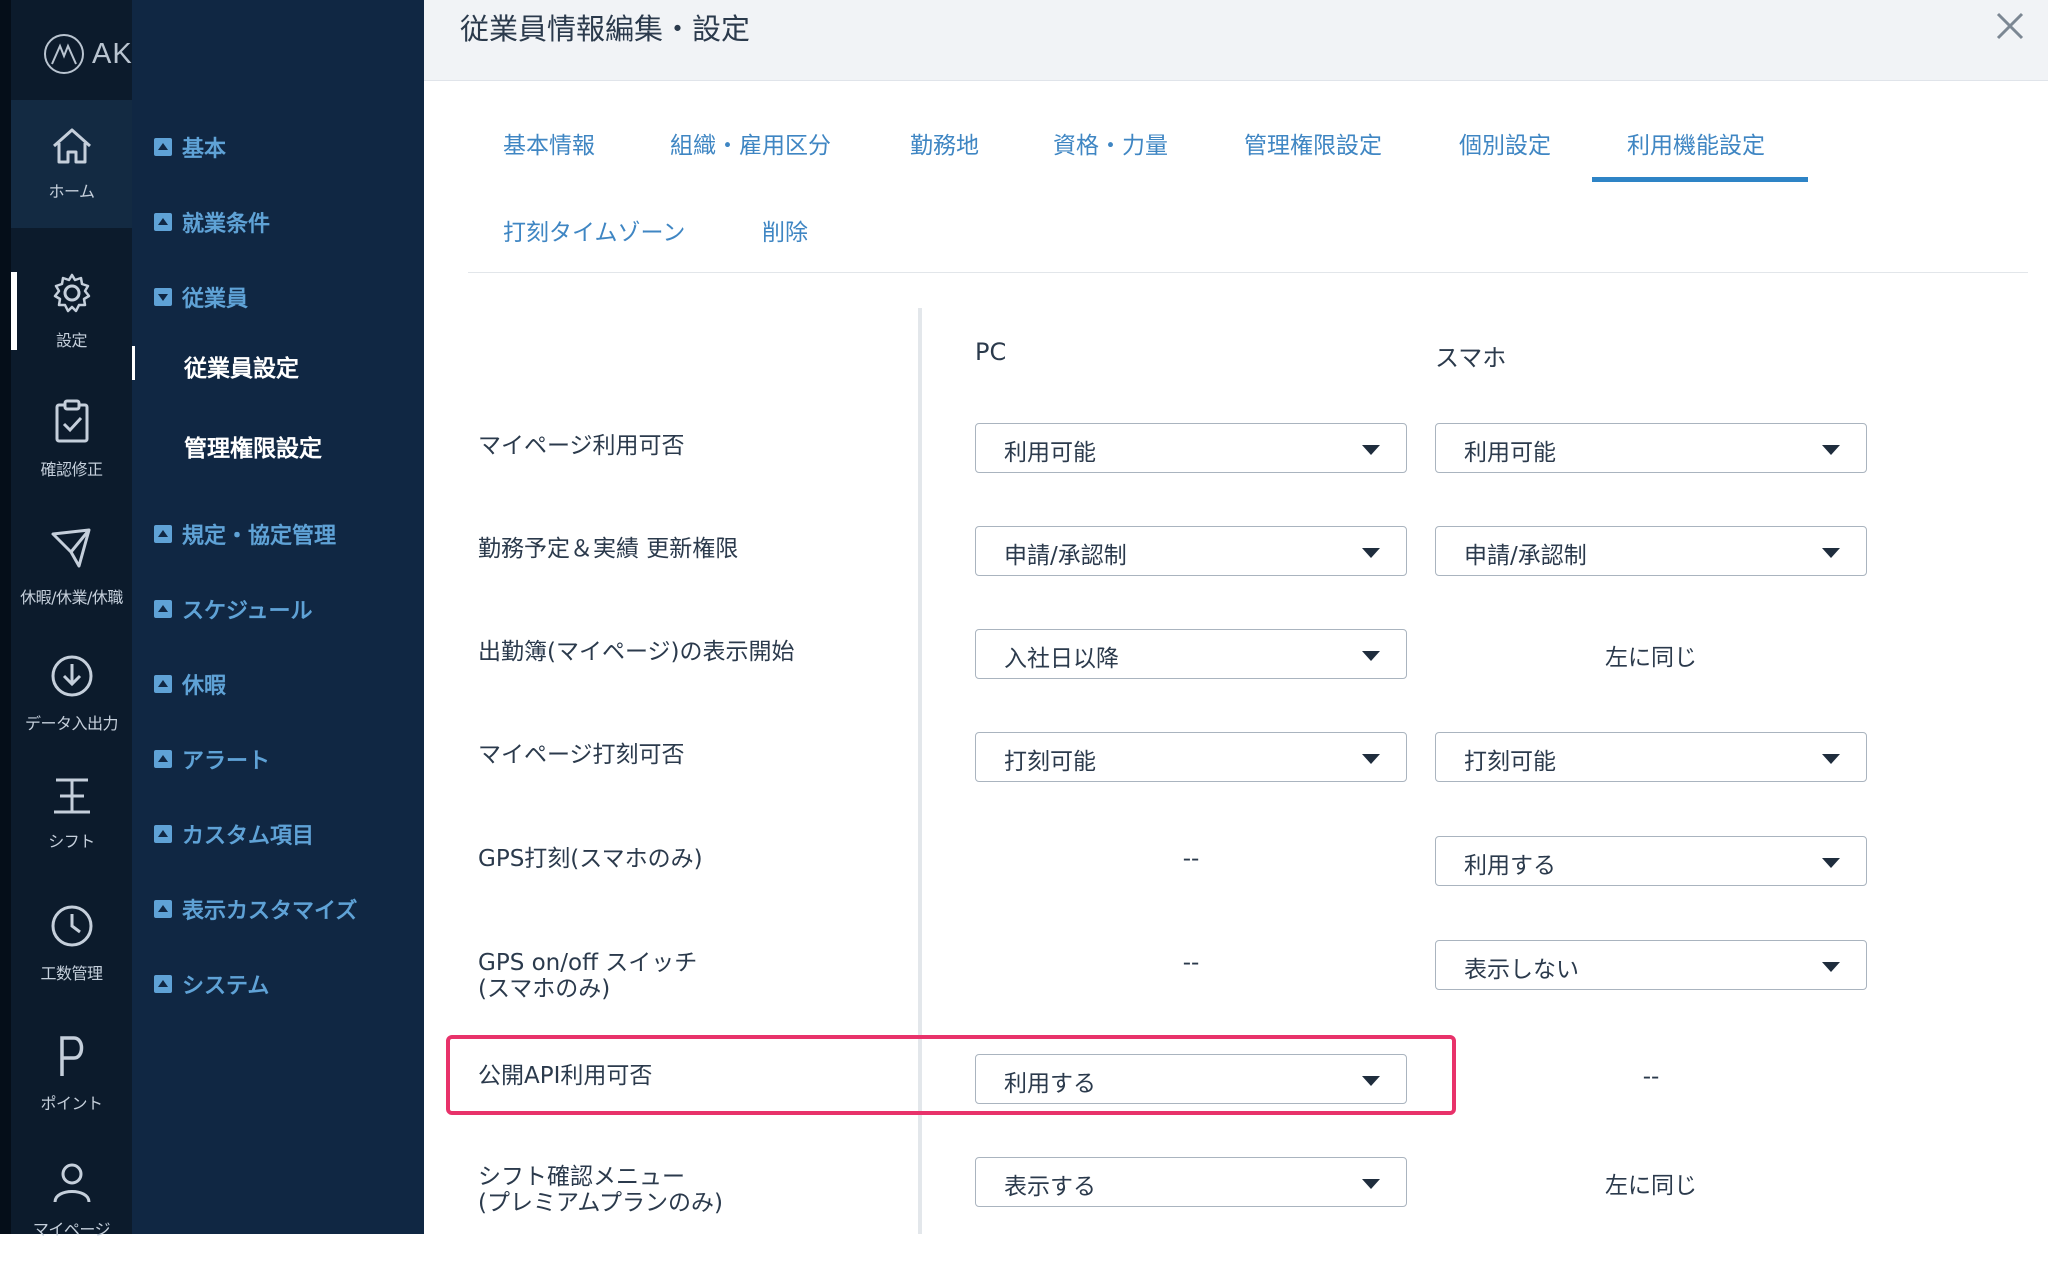 This screenshot has height=1264, width=2048. I want to click on icon-rail: AKASHI ホーム 設定 確認修正 休暇/休業/休職, so click(101, 619).